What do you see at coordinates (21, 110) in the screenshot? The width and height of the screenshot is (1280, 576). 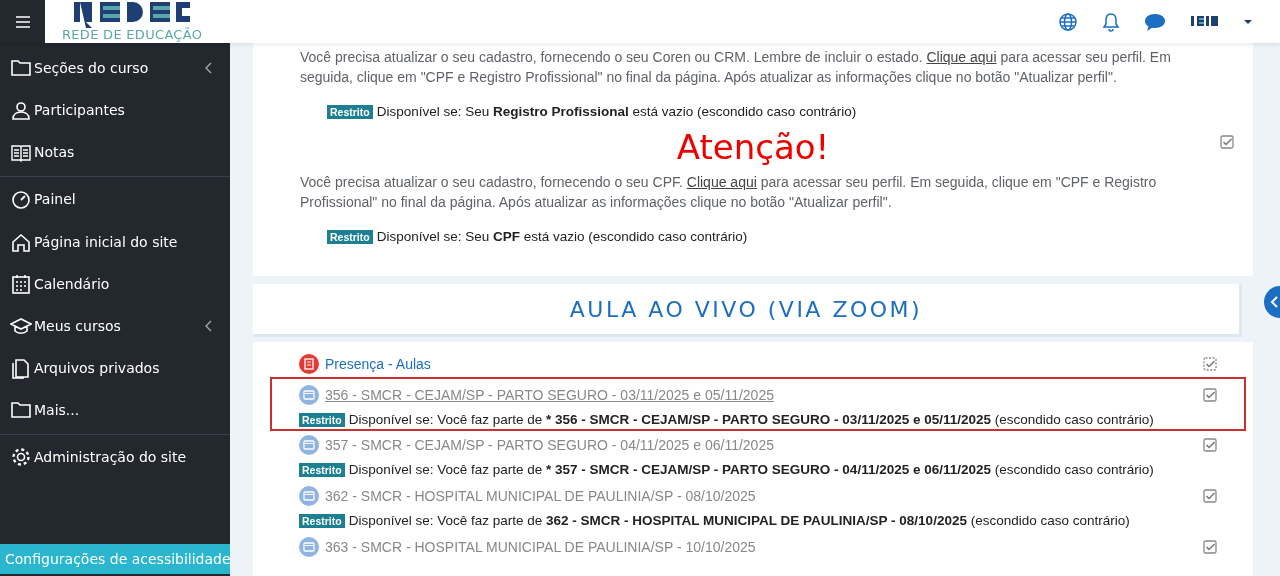 I see `person-icon` at bounding box center [21, 110].